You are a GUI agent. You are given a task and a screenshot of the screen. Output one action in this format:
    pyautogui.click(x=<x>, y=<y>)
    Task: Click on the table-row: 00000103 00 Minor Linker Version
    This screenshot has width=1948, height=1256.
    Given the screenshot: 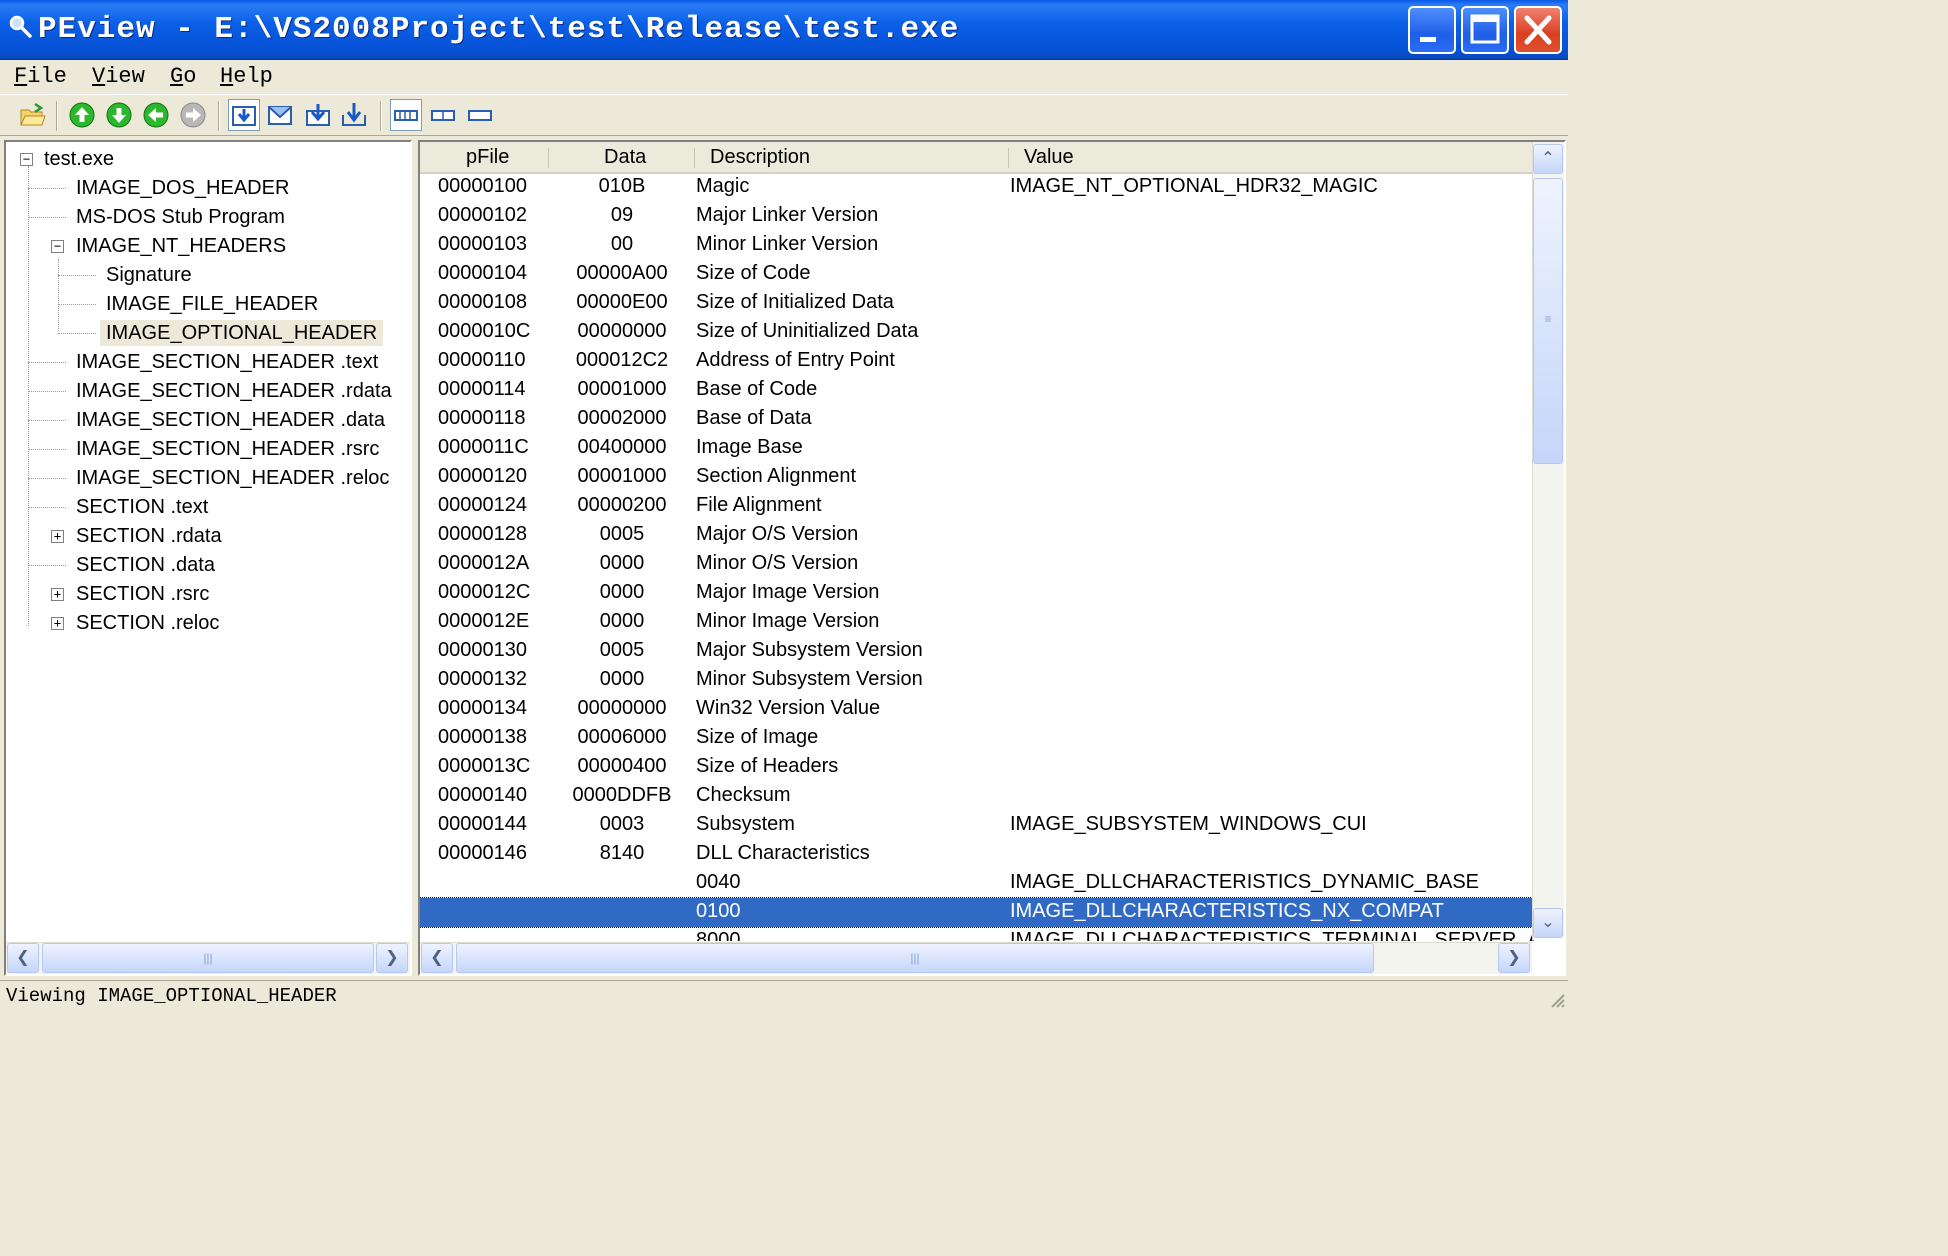 What is the action you would take?
    pyautogui.click(x=976, y=245)
    